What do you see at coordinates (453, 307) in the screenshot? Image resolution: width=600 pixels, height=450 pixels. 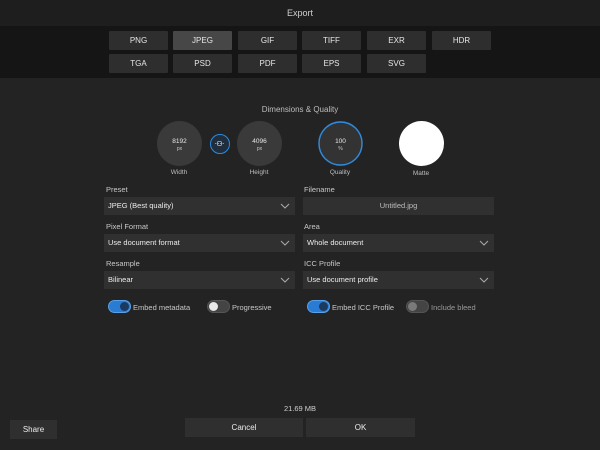 I see `include-bleed-label: Include bleed` at bounding box center [453, 307].